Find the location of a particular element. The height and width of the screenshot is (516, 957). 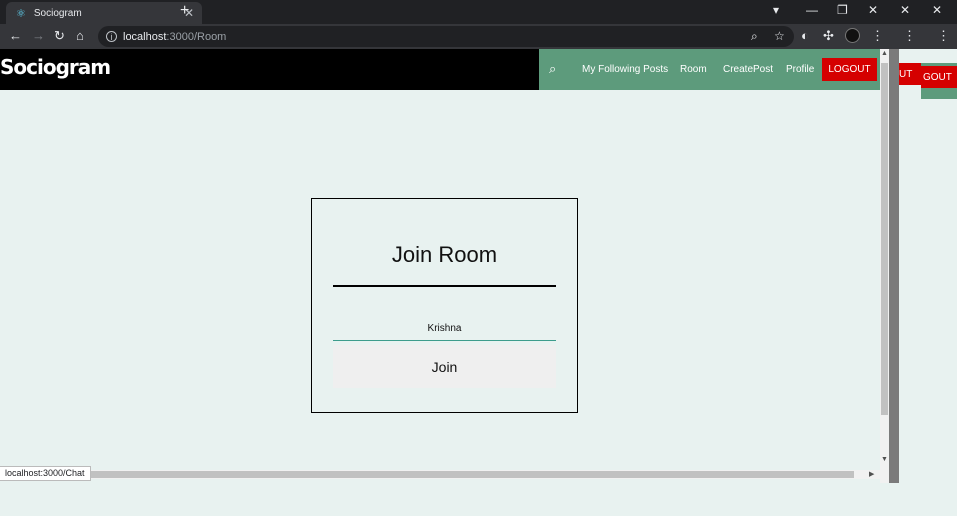

browser-tab: ⚛ Sociogram ✕ is located at coordinates (104, 13).